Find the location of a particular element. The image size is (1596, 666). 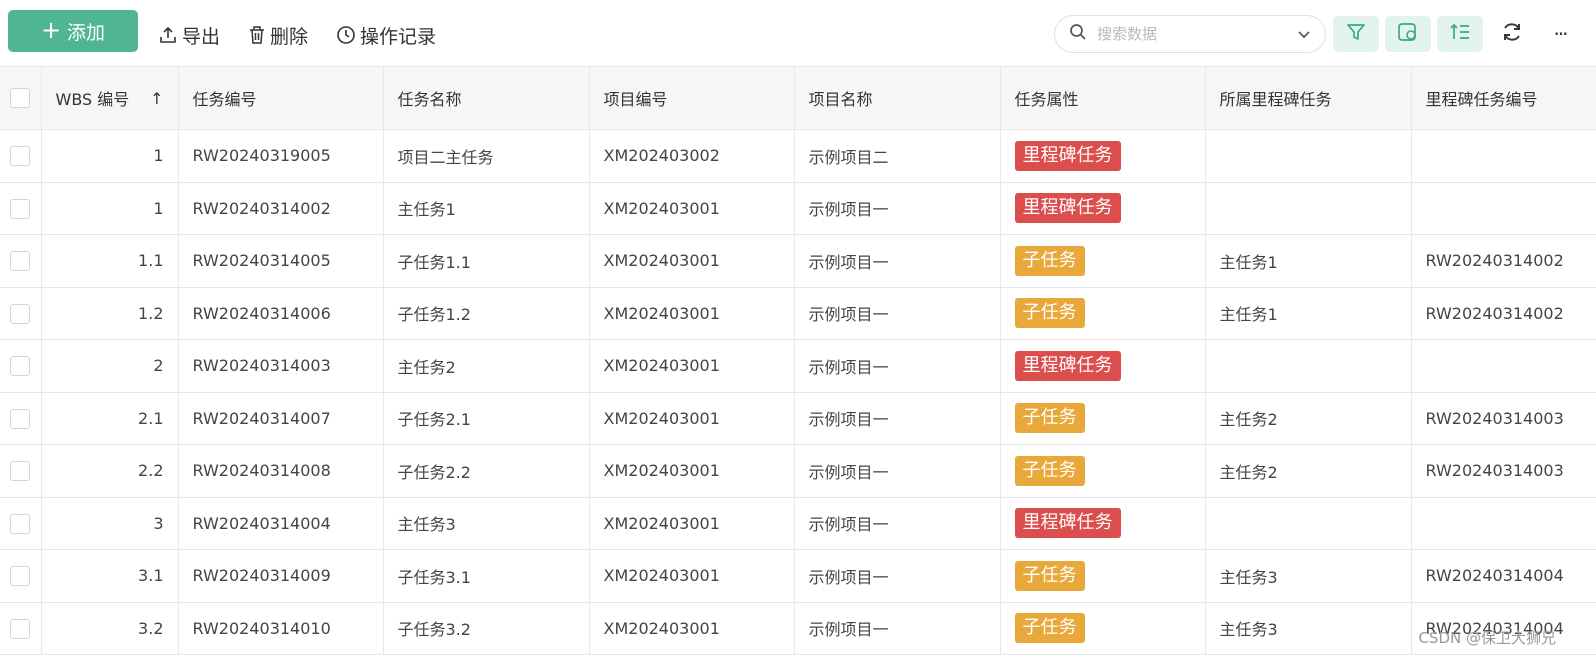

task-name-cell: 子任务3.2 is located at coordinates (486, 628).